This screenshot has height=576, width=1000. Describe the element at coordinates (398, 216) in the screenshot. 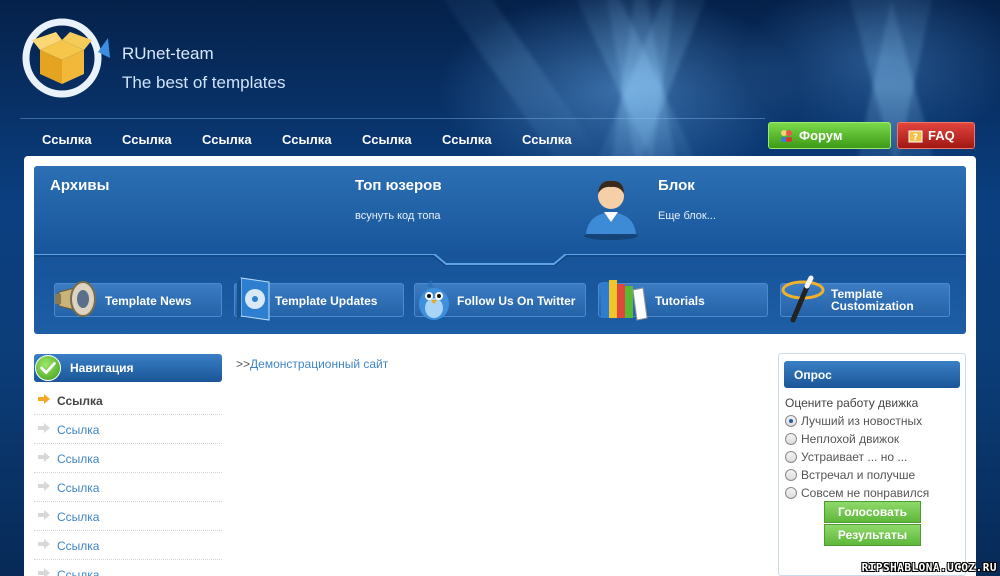

I see `top-users-text: всунуть код топа` at that location.